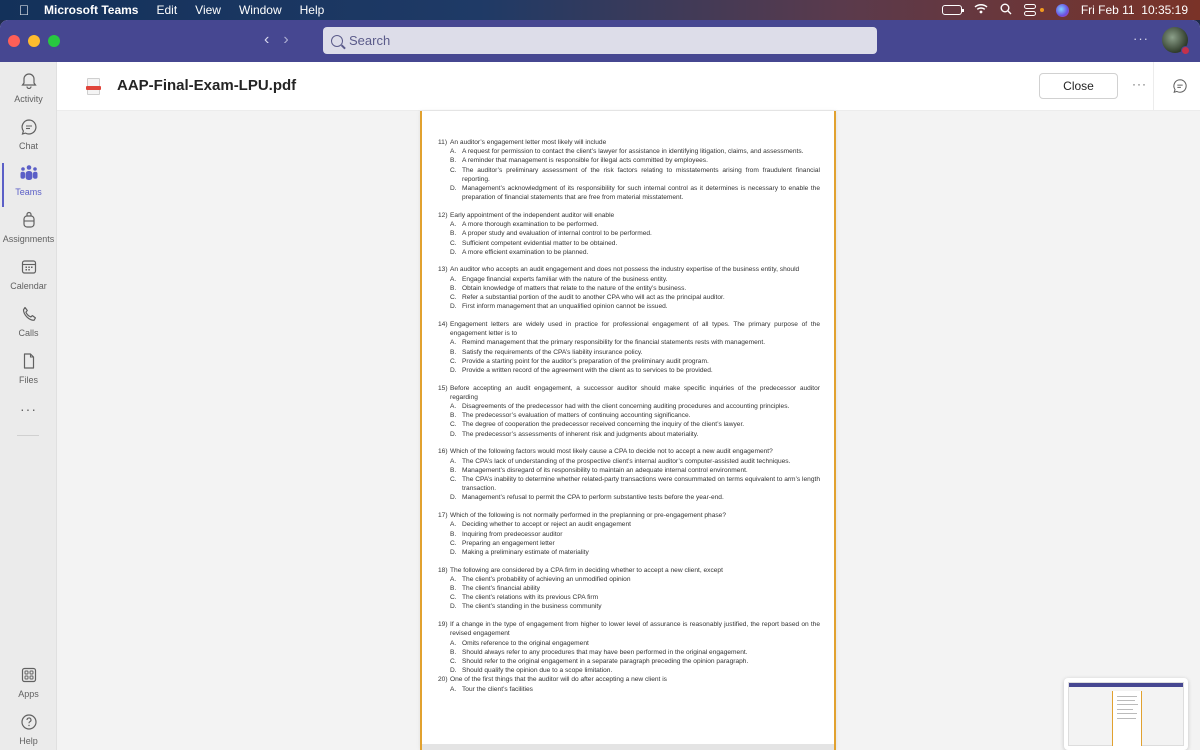  Describe the element at coordinates (28, 280) in the screenshot. I see `rail-item-calendar: Calendar` at that location.